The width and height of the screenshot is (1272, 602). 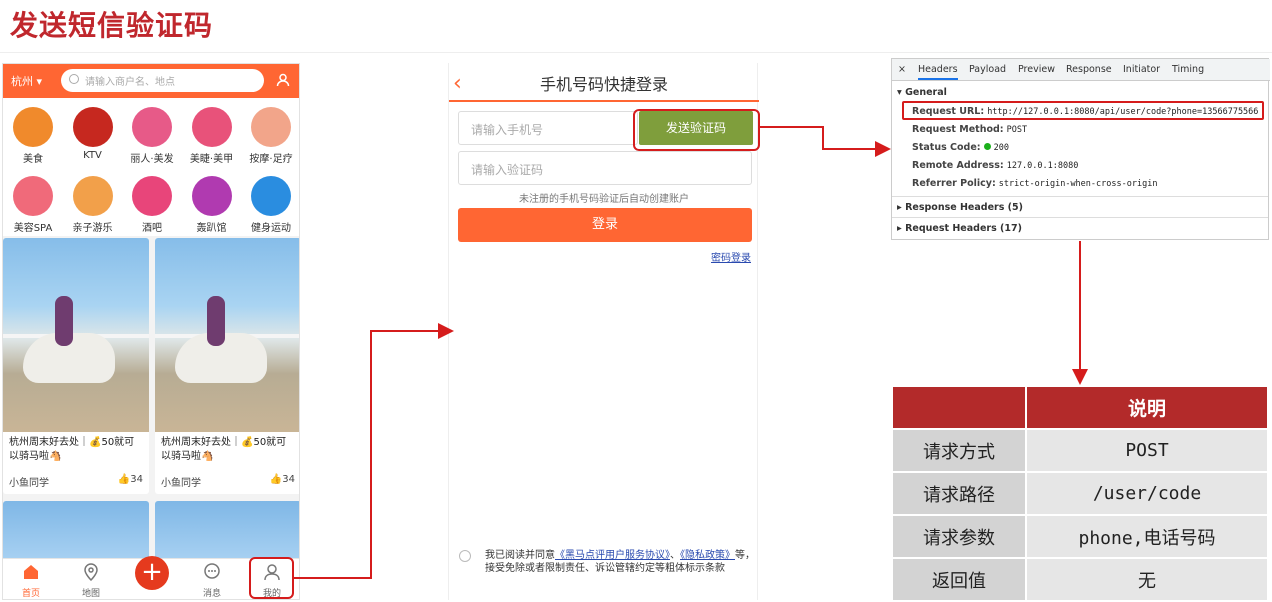 What do you see at coordinates (1089, 69) in the screenshot?
I see `tab-response: Response` at bounding box center [1089, 69].